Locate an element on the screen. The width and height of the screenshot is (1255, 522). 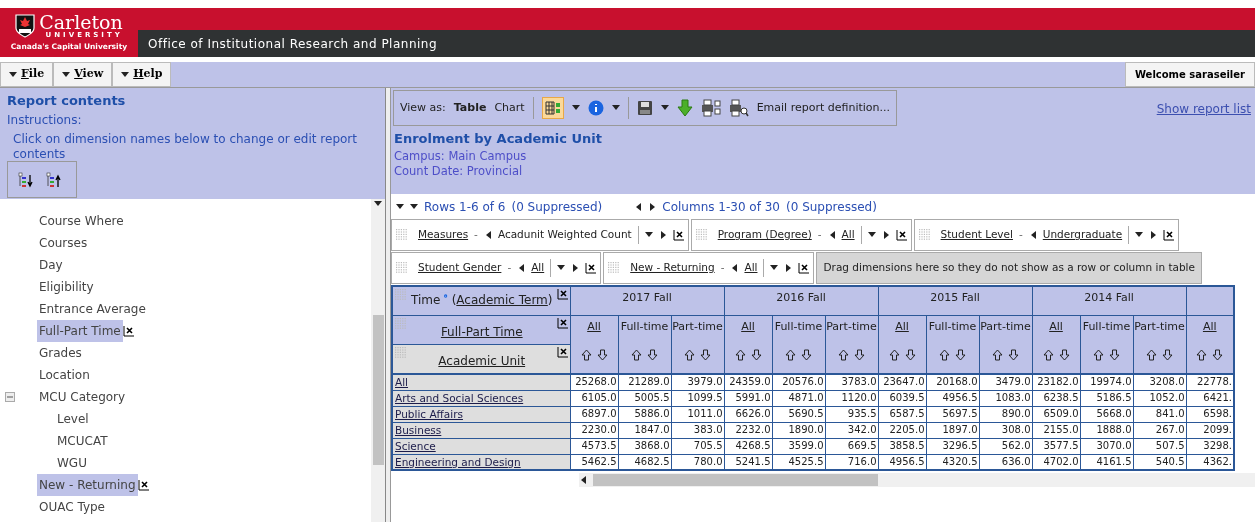
tree-item: WGU is located at coordinates (72, 463).